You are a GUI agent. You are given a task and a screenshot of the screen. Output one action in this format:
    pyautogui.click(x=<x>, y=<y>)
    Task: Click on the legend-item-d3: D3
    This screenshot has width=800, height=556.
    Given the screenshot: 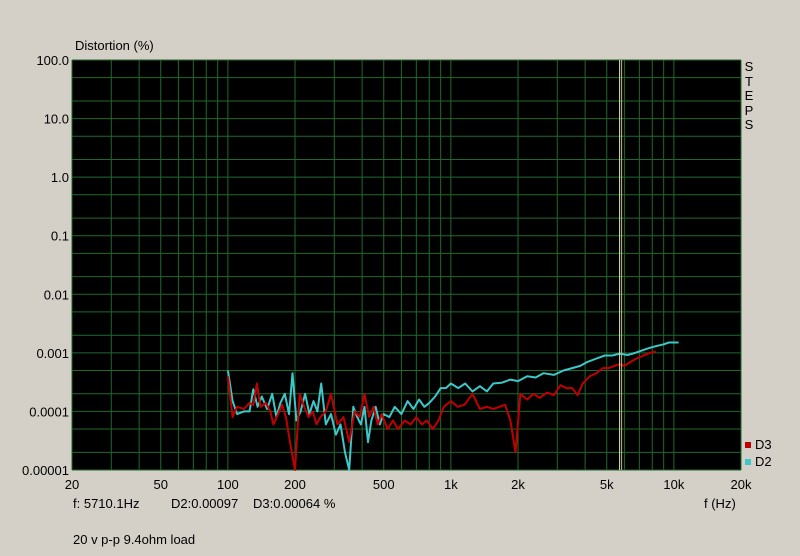 What is the action you would take?
    pyautogui.click(x=758, y=444)
    